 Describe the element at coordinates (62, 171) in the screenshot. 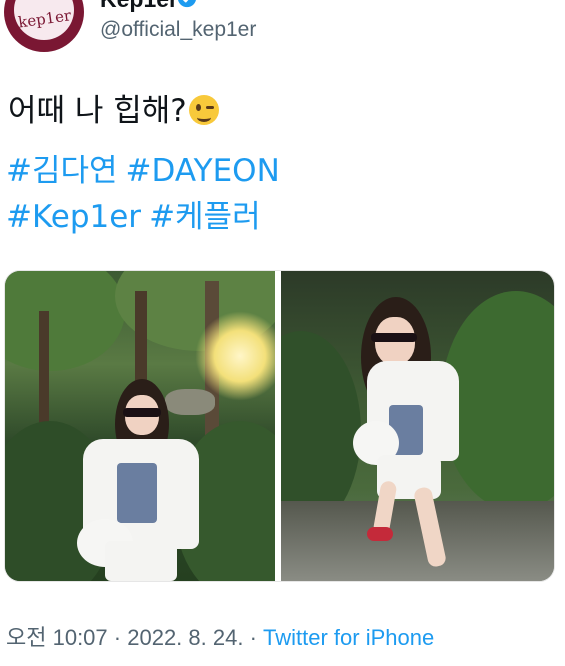

I see `hashtag-link: #김다연` at that location.